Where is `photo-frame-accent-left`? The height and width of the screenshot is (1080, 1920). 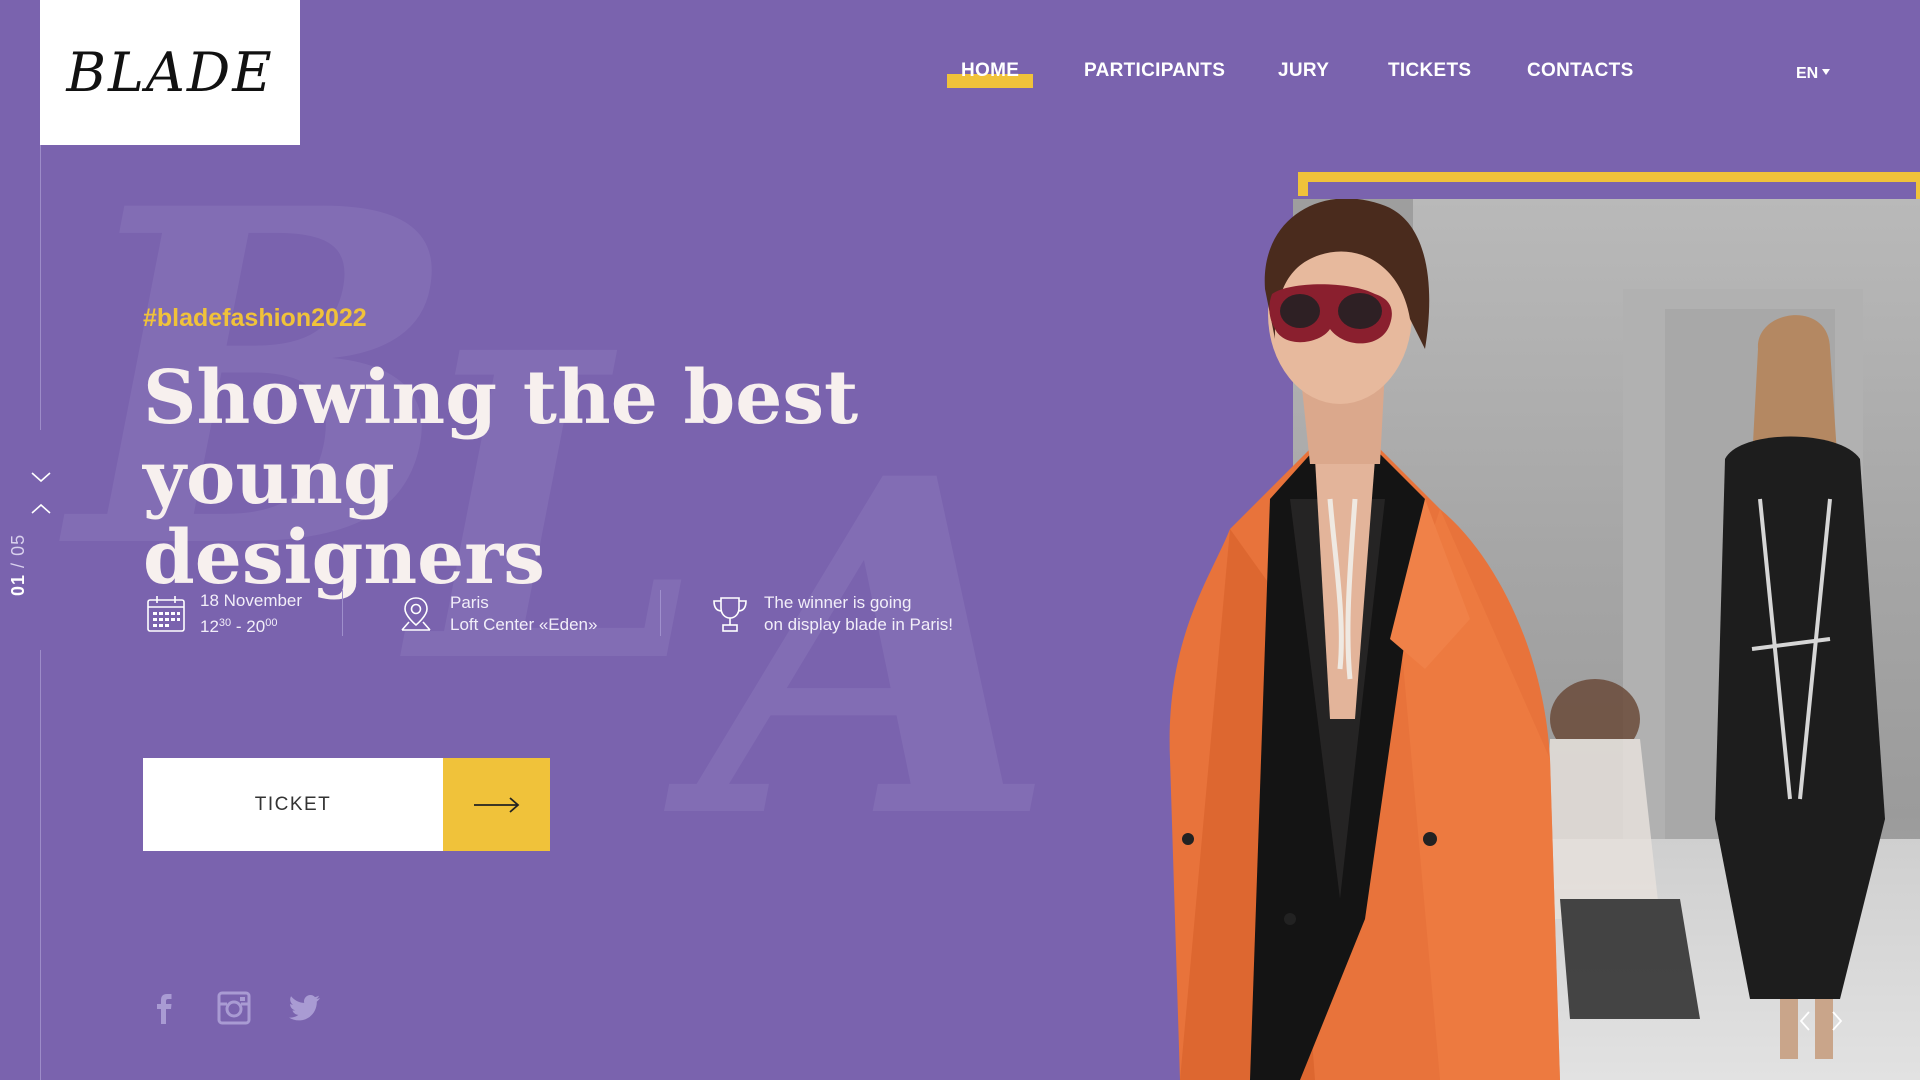 photo-frame-accent-left is located at coordinates (1303, 184).